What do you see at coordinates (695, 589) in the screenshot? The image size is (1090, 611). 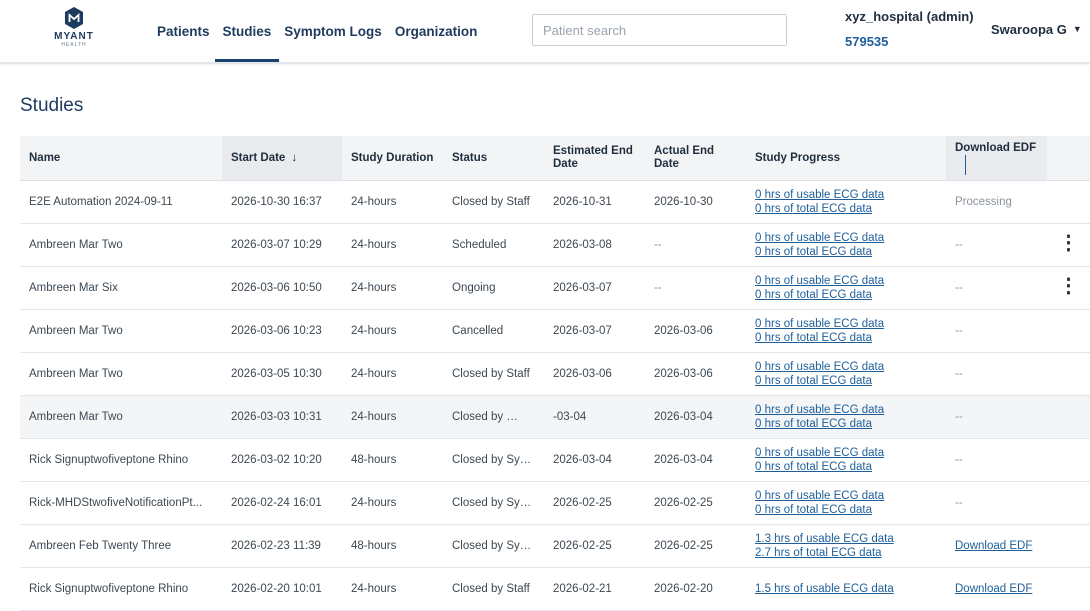 I see `cell-actual-end-date: 2026-02-20` at bounding box center [695, 589].